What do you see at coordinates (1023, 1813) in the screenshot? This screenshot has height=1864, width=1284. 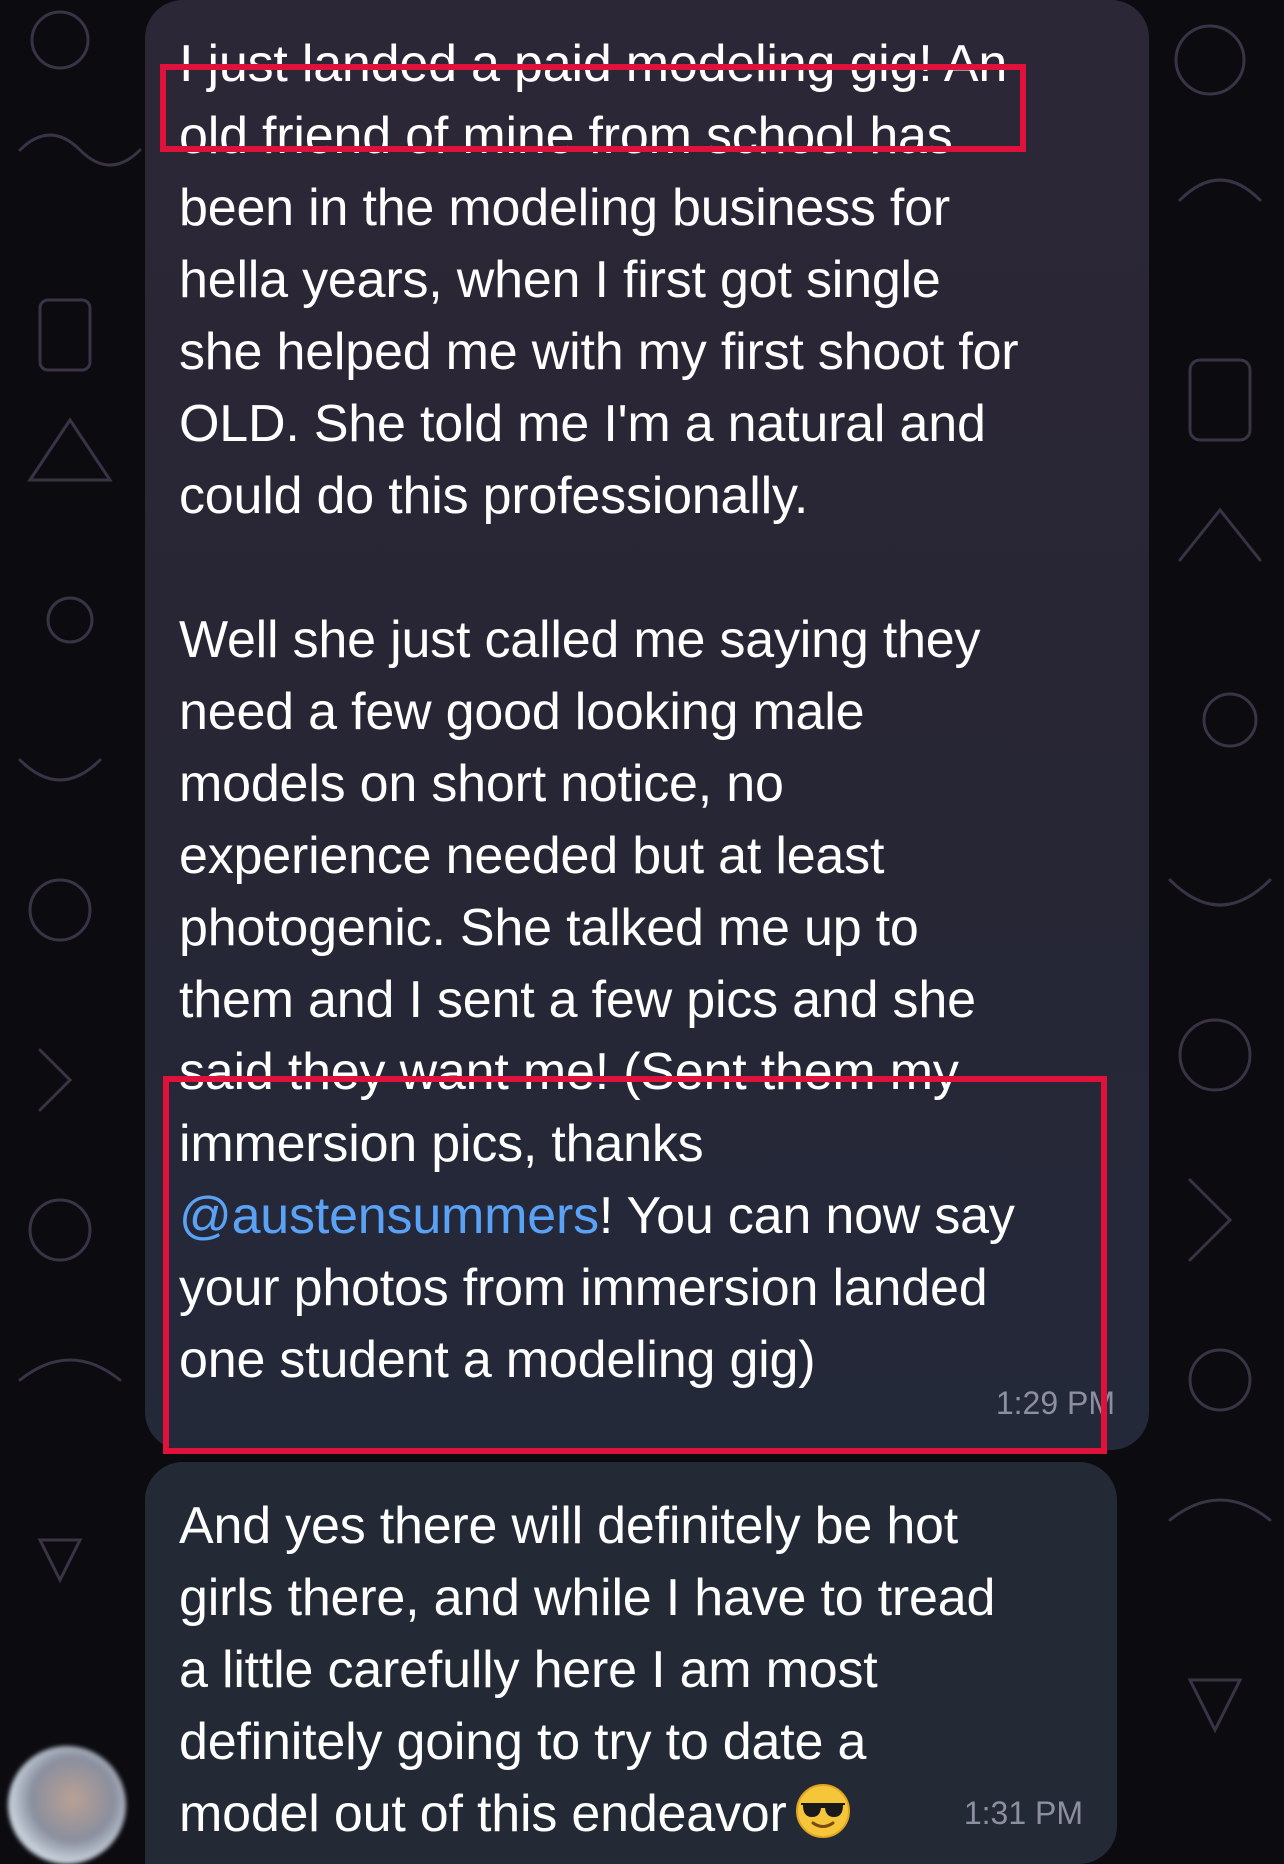 I see `message-timestamp: 1:31 PM` at bounding box center [1023, 1813].